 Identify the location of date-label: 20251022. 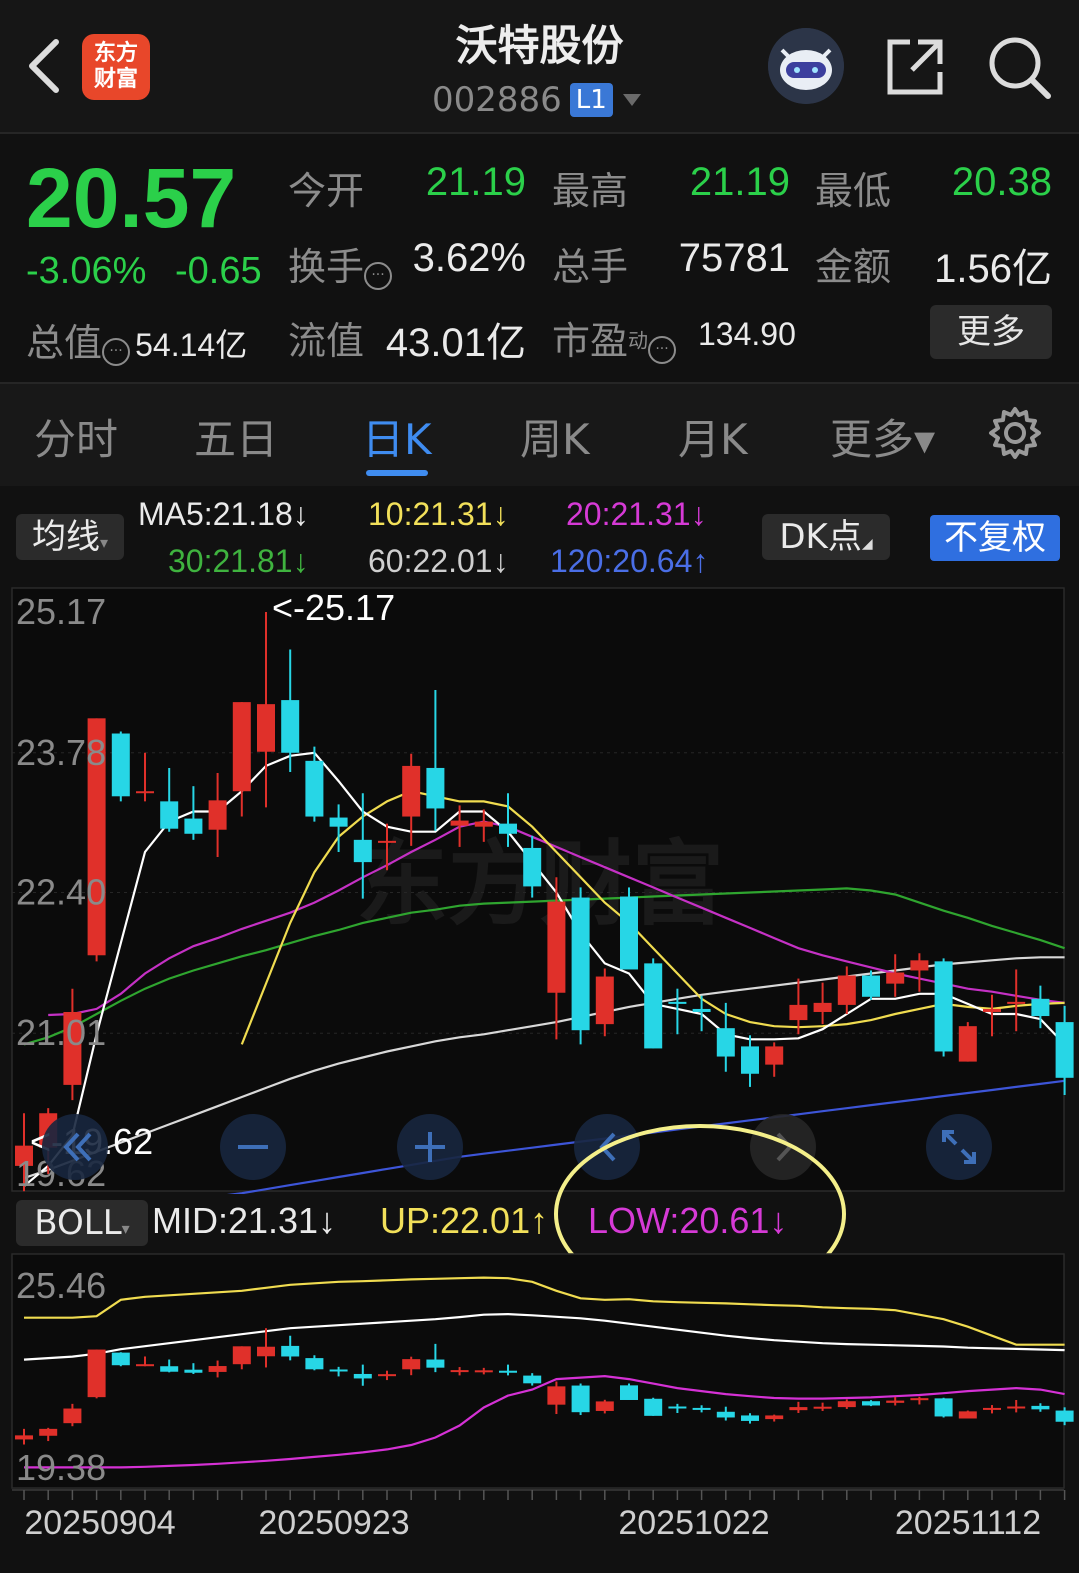
(693, 1523).